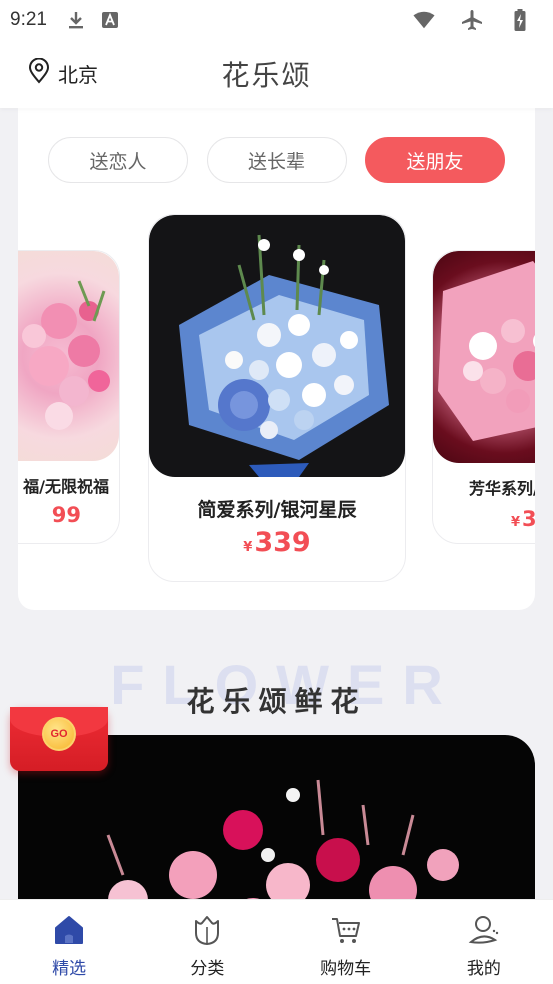 This screenshot has height=984, width=553. I want to click on tulip-icon, so click(207, 930).